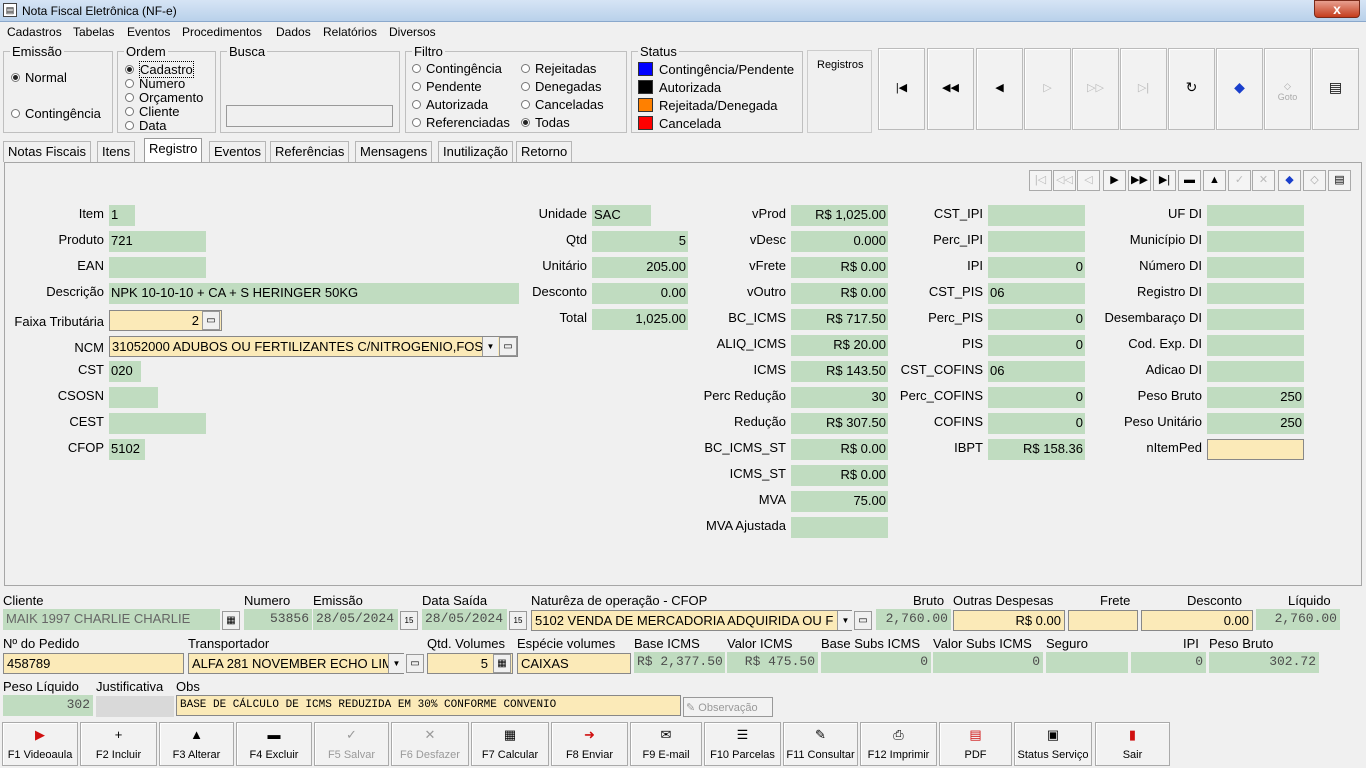 The image size is (1366, 768). What do you see at coordinates (1036, 449) in the screenshot?
I see `field-ibpt: R$ 158.36` at bounding box center [1036, 449].